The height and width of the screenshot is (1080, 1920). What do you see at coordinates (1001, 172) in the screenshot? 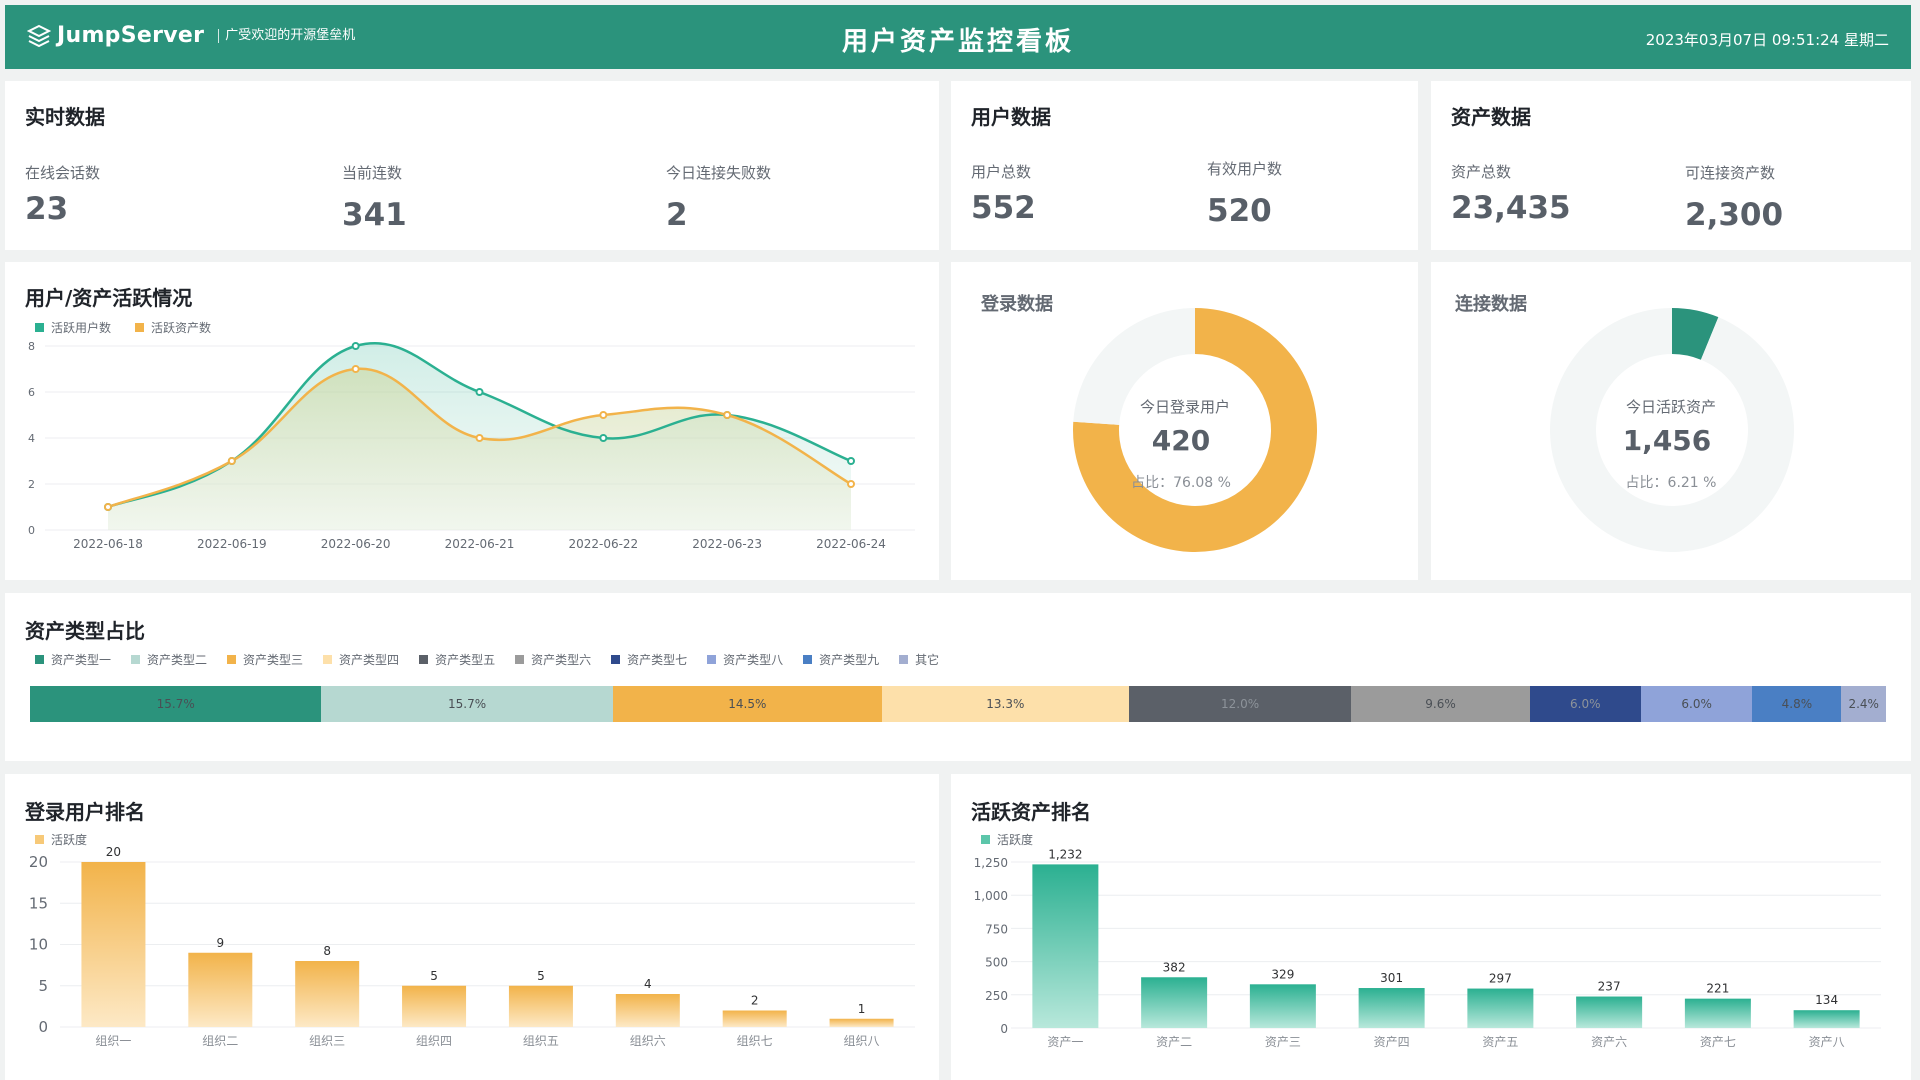
I see `stat-label: 用户总数` at bounding box center [1001, 172].